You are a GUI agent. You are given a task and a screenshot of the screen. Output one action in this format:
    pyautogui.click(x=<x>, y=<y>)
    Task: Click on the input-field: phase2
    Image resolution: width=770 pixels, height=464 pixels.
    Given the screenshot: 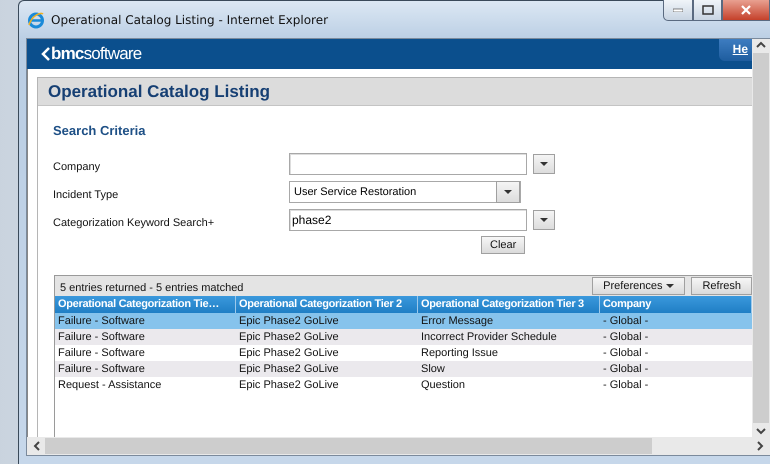 What is the action you would take?
    pyautogui.click(x=408, y=220)
    